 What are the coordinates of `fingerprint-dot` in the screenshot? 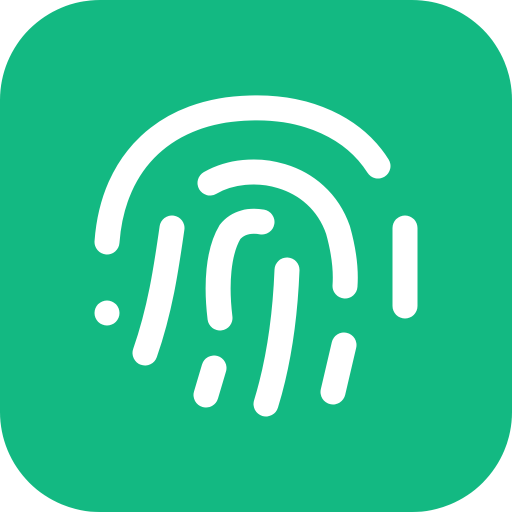 It's located at (107, 313).